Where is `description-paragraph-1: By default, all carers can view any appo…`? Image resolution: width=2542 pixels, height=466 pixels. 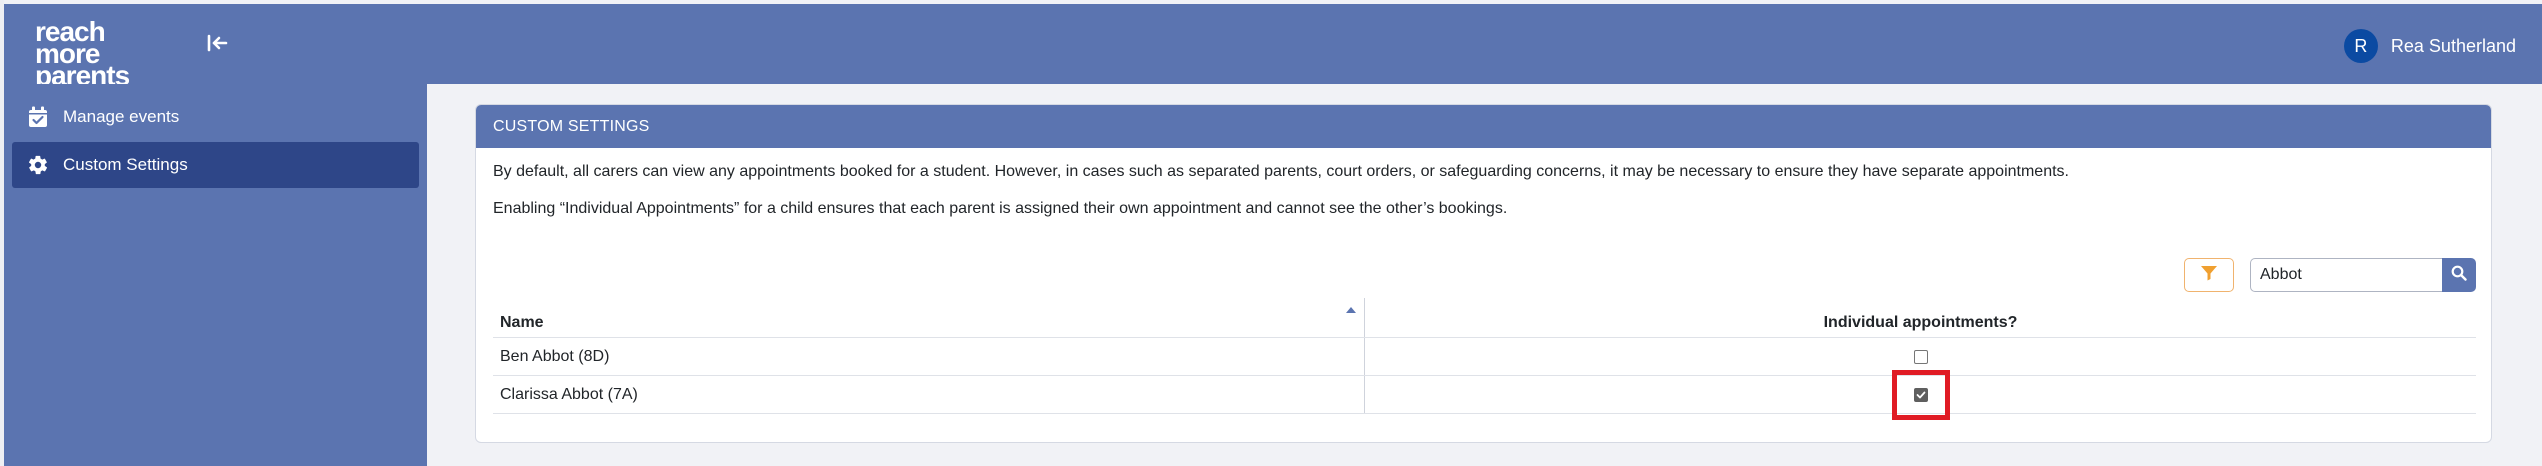
description-paragraph-1: By default, all carers can view any appo… is located at coordinates (1281, 171).